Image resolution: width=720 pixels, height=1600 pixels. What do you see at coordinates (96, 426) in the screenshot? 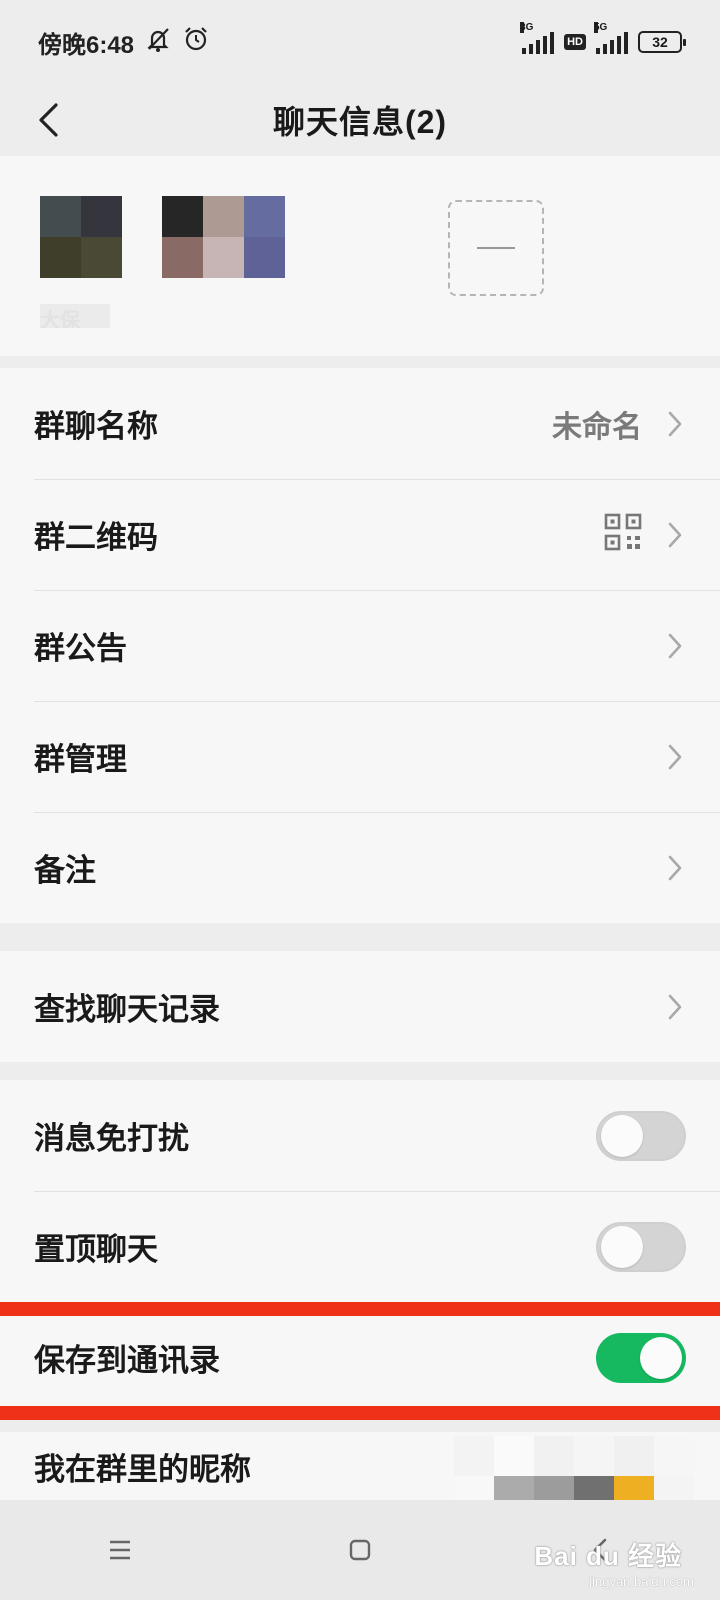
I see `row-label: 群聊名称` at bounding box center [96, 426].